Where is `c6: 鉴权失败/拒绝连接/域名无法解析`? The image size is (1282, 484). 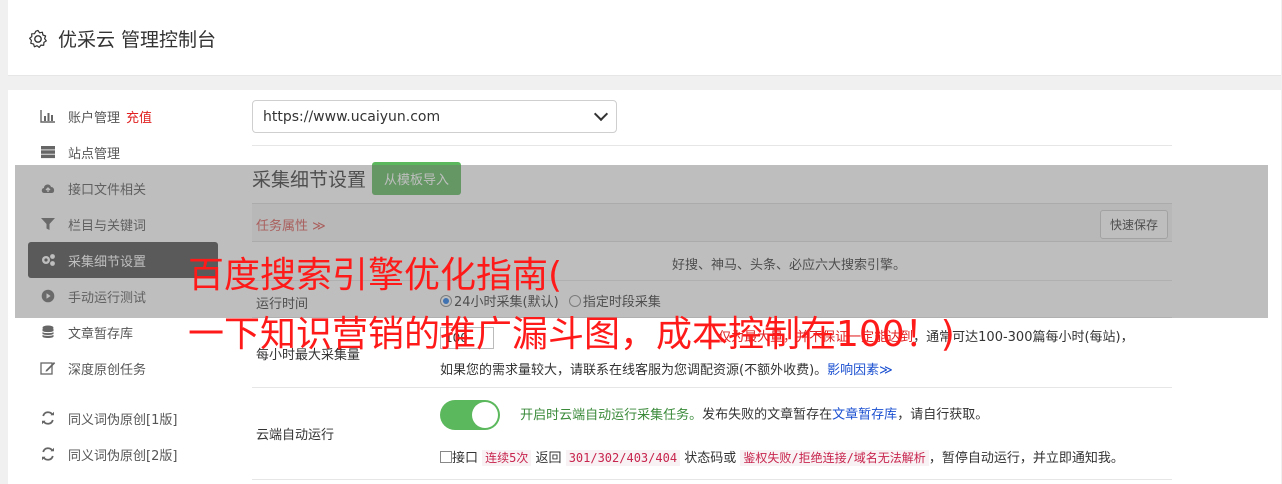 c6: 鉴权失败/拒绝连接/域名无法解析 is located at coordinates (834, 458).